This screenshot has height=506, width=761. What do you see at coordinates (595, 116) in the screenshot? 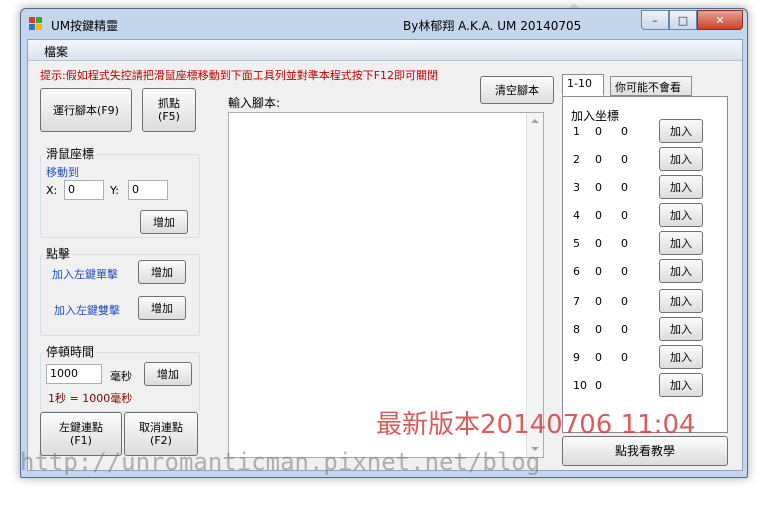
I see `coords-title: 加入坐標` at bounding box center [595, 116].